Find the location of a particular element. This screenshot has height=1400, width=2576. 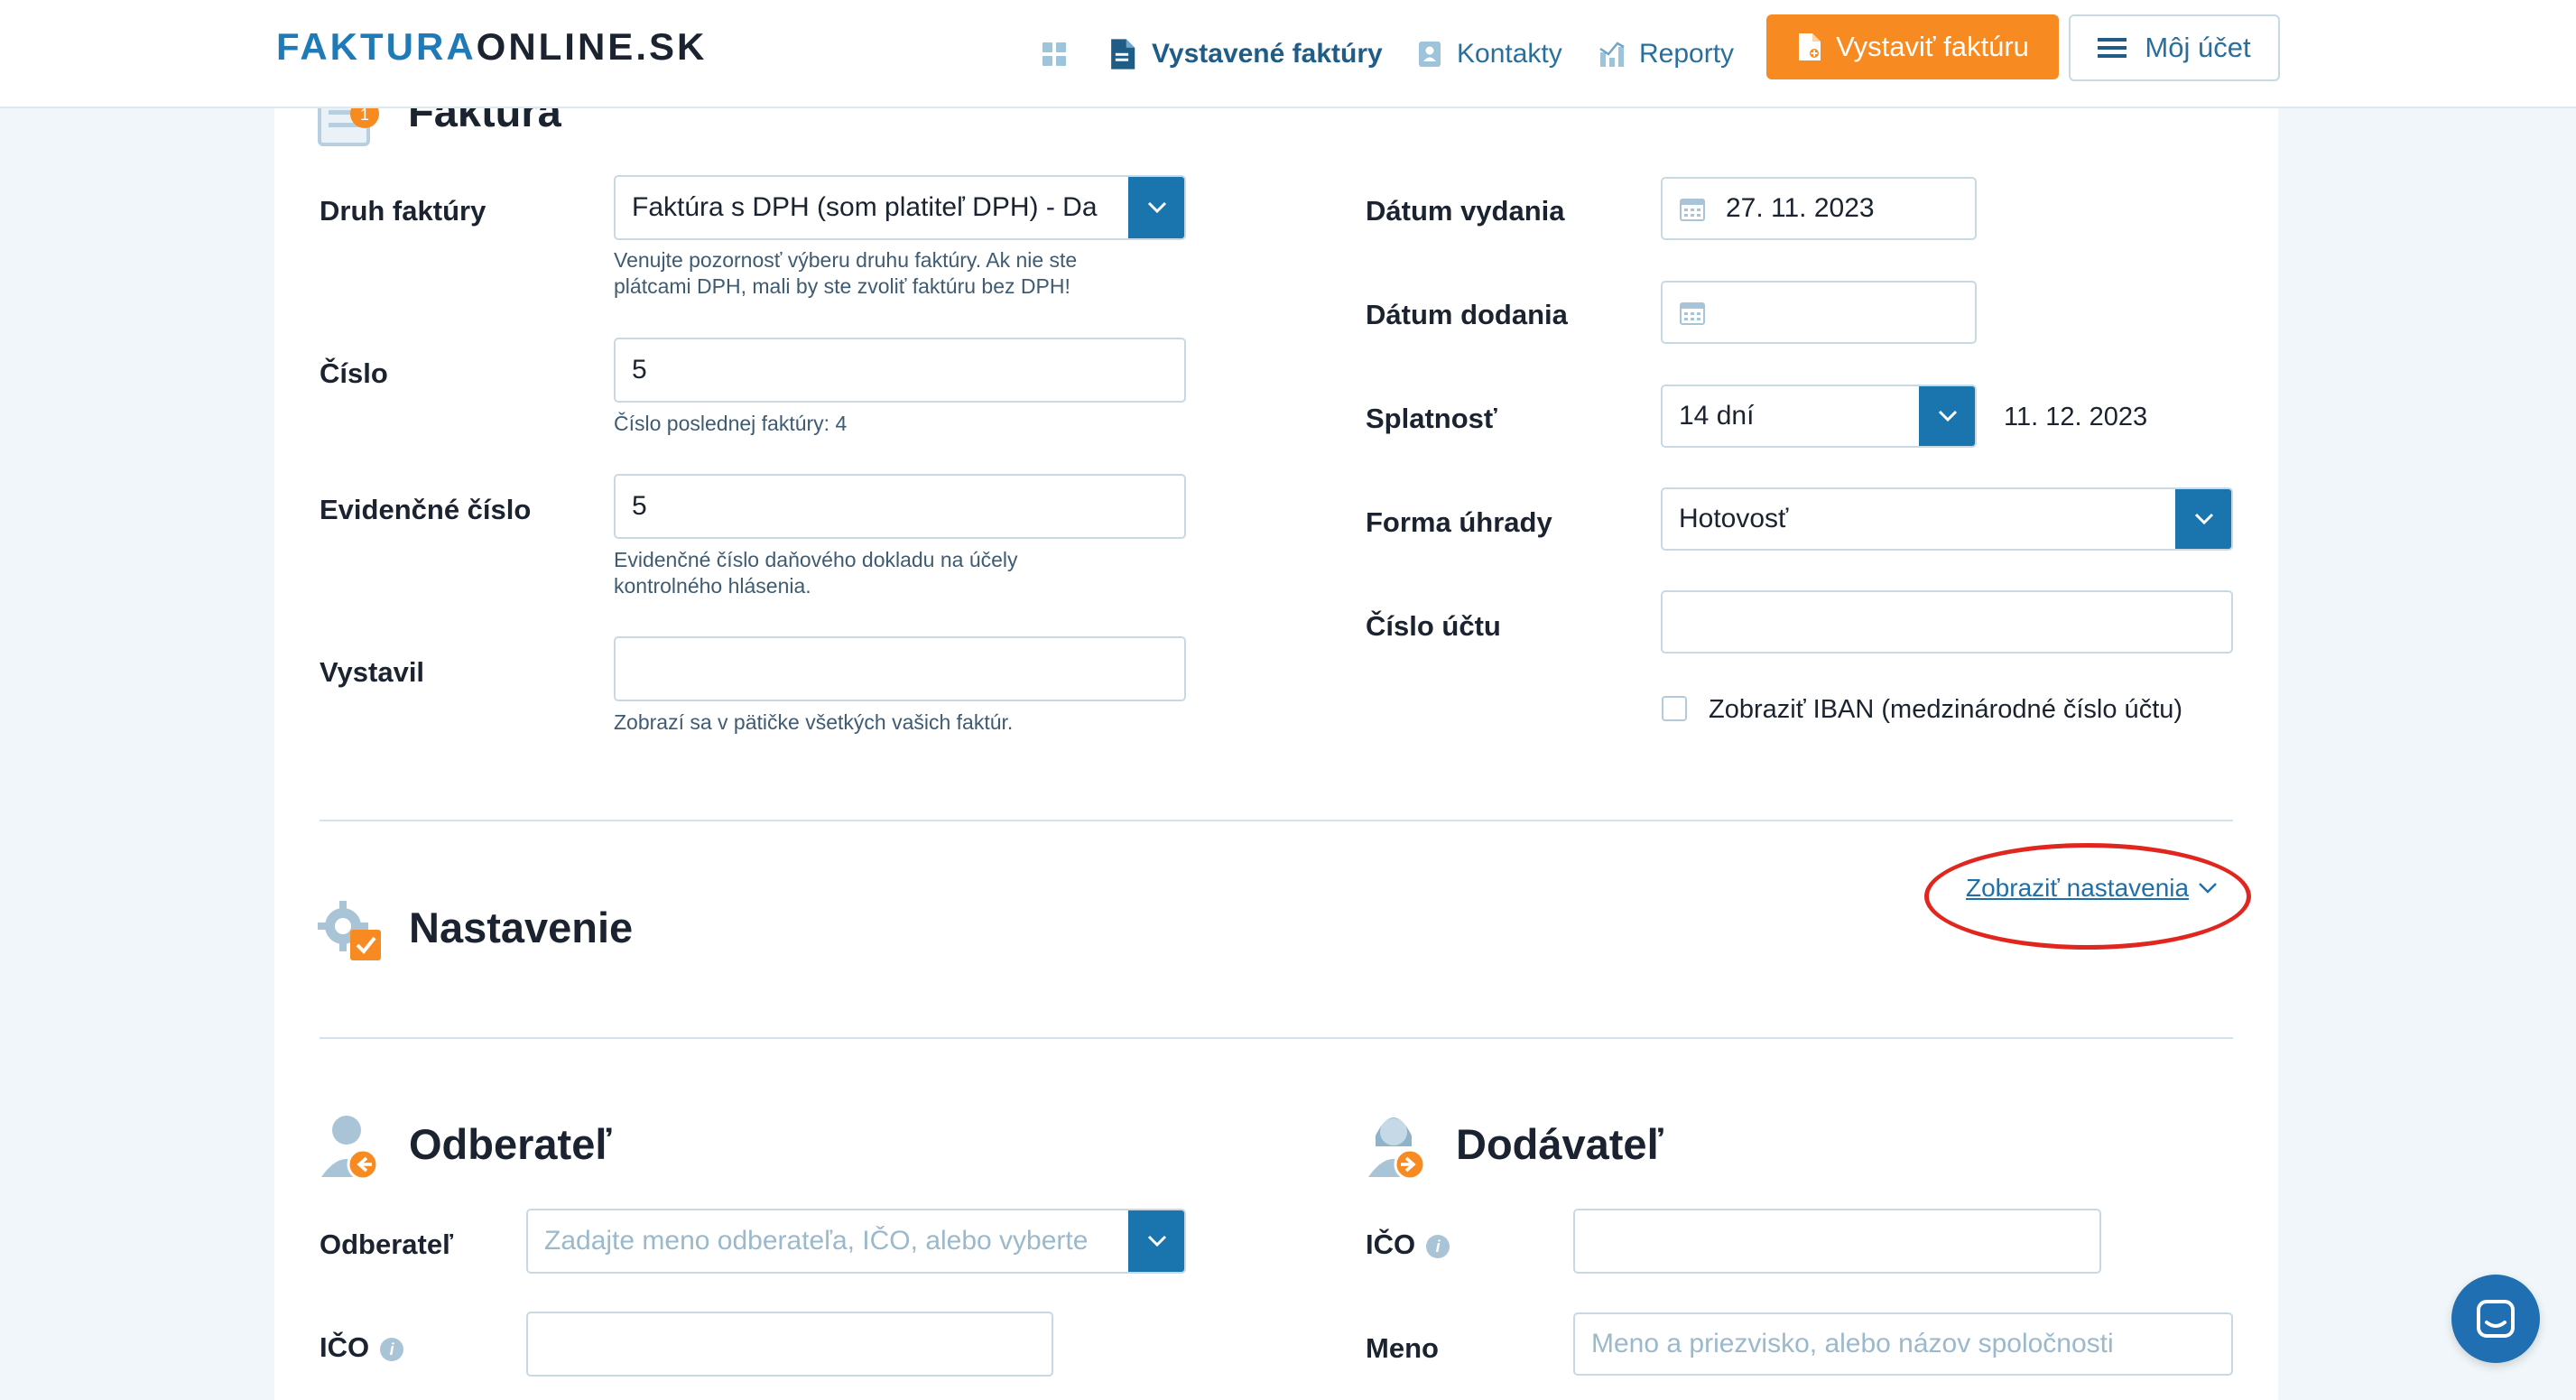

customer-ico-label: IČO i is located at coordinates (362, 1347).